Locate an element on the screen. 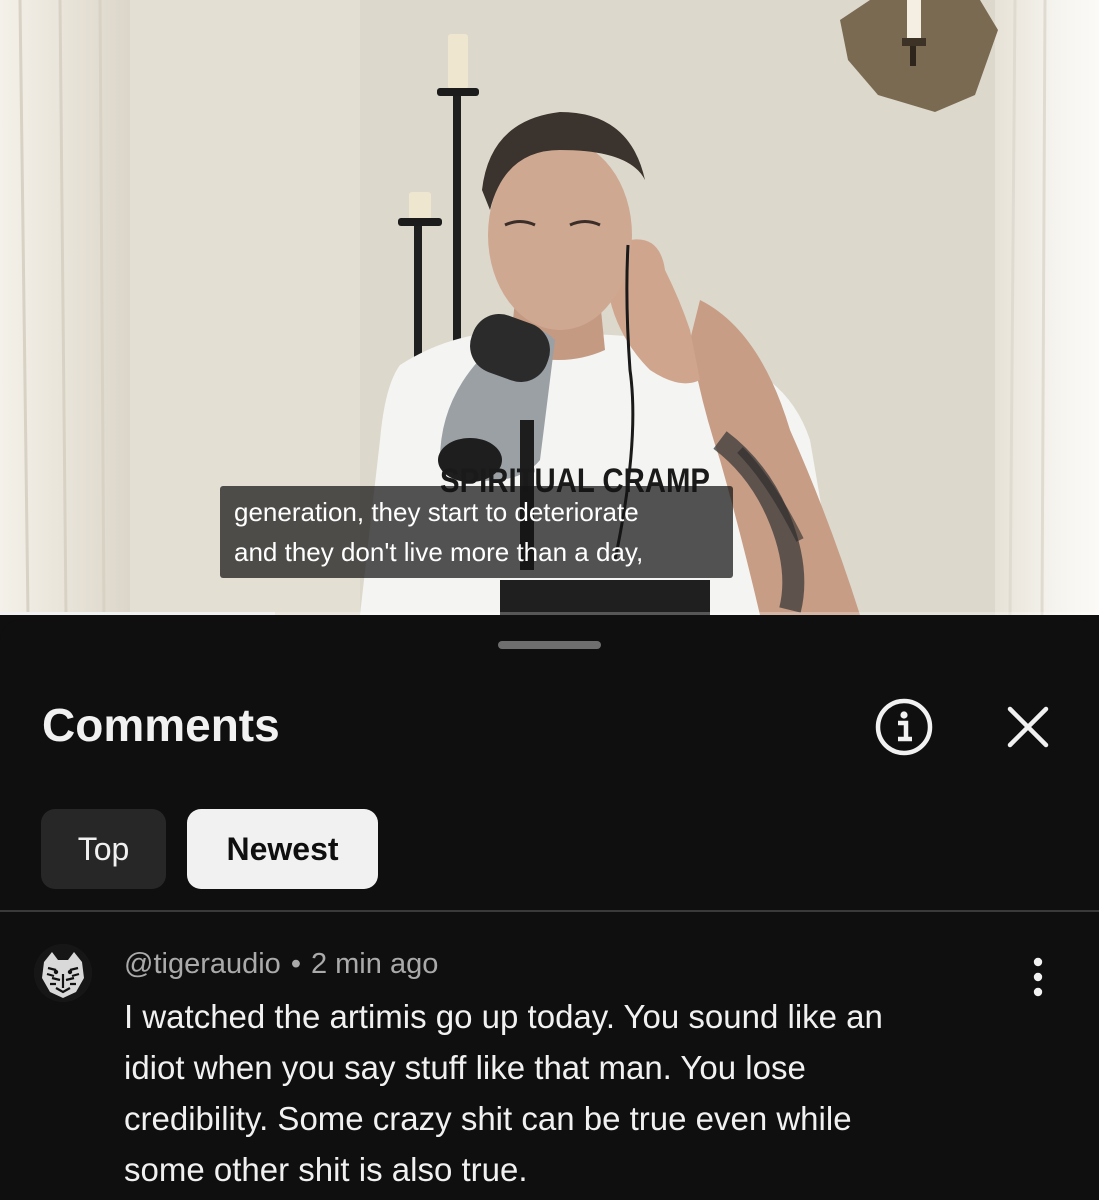 This screenshot has height=1200, width=1099. info-circle-icon is located at coordinates (904, 727).